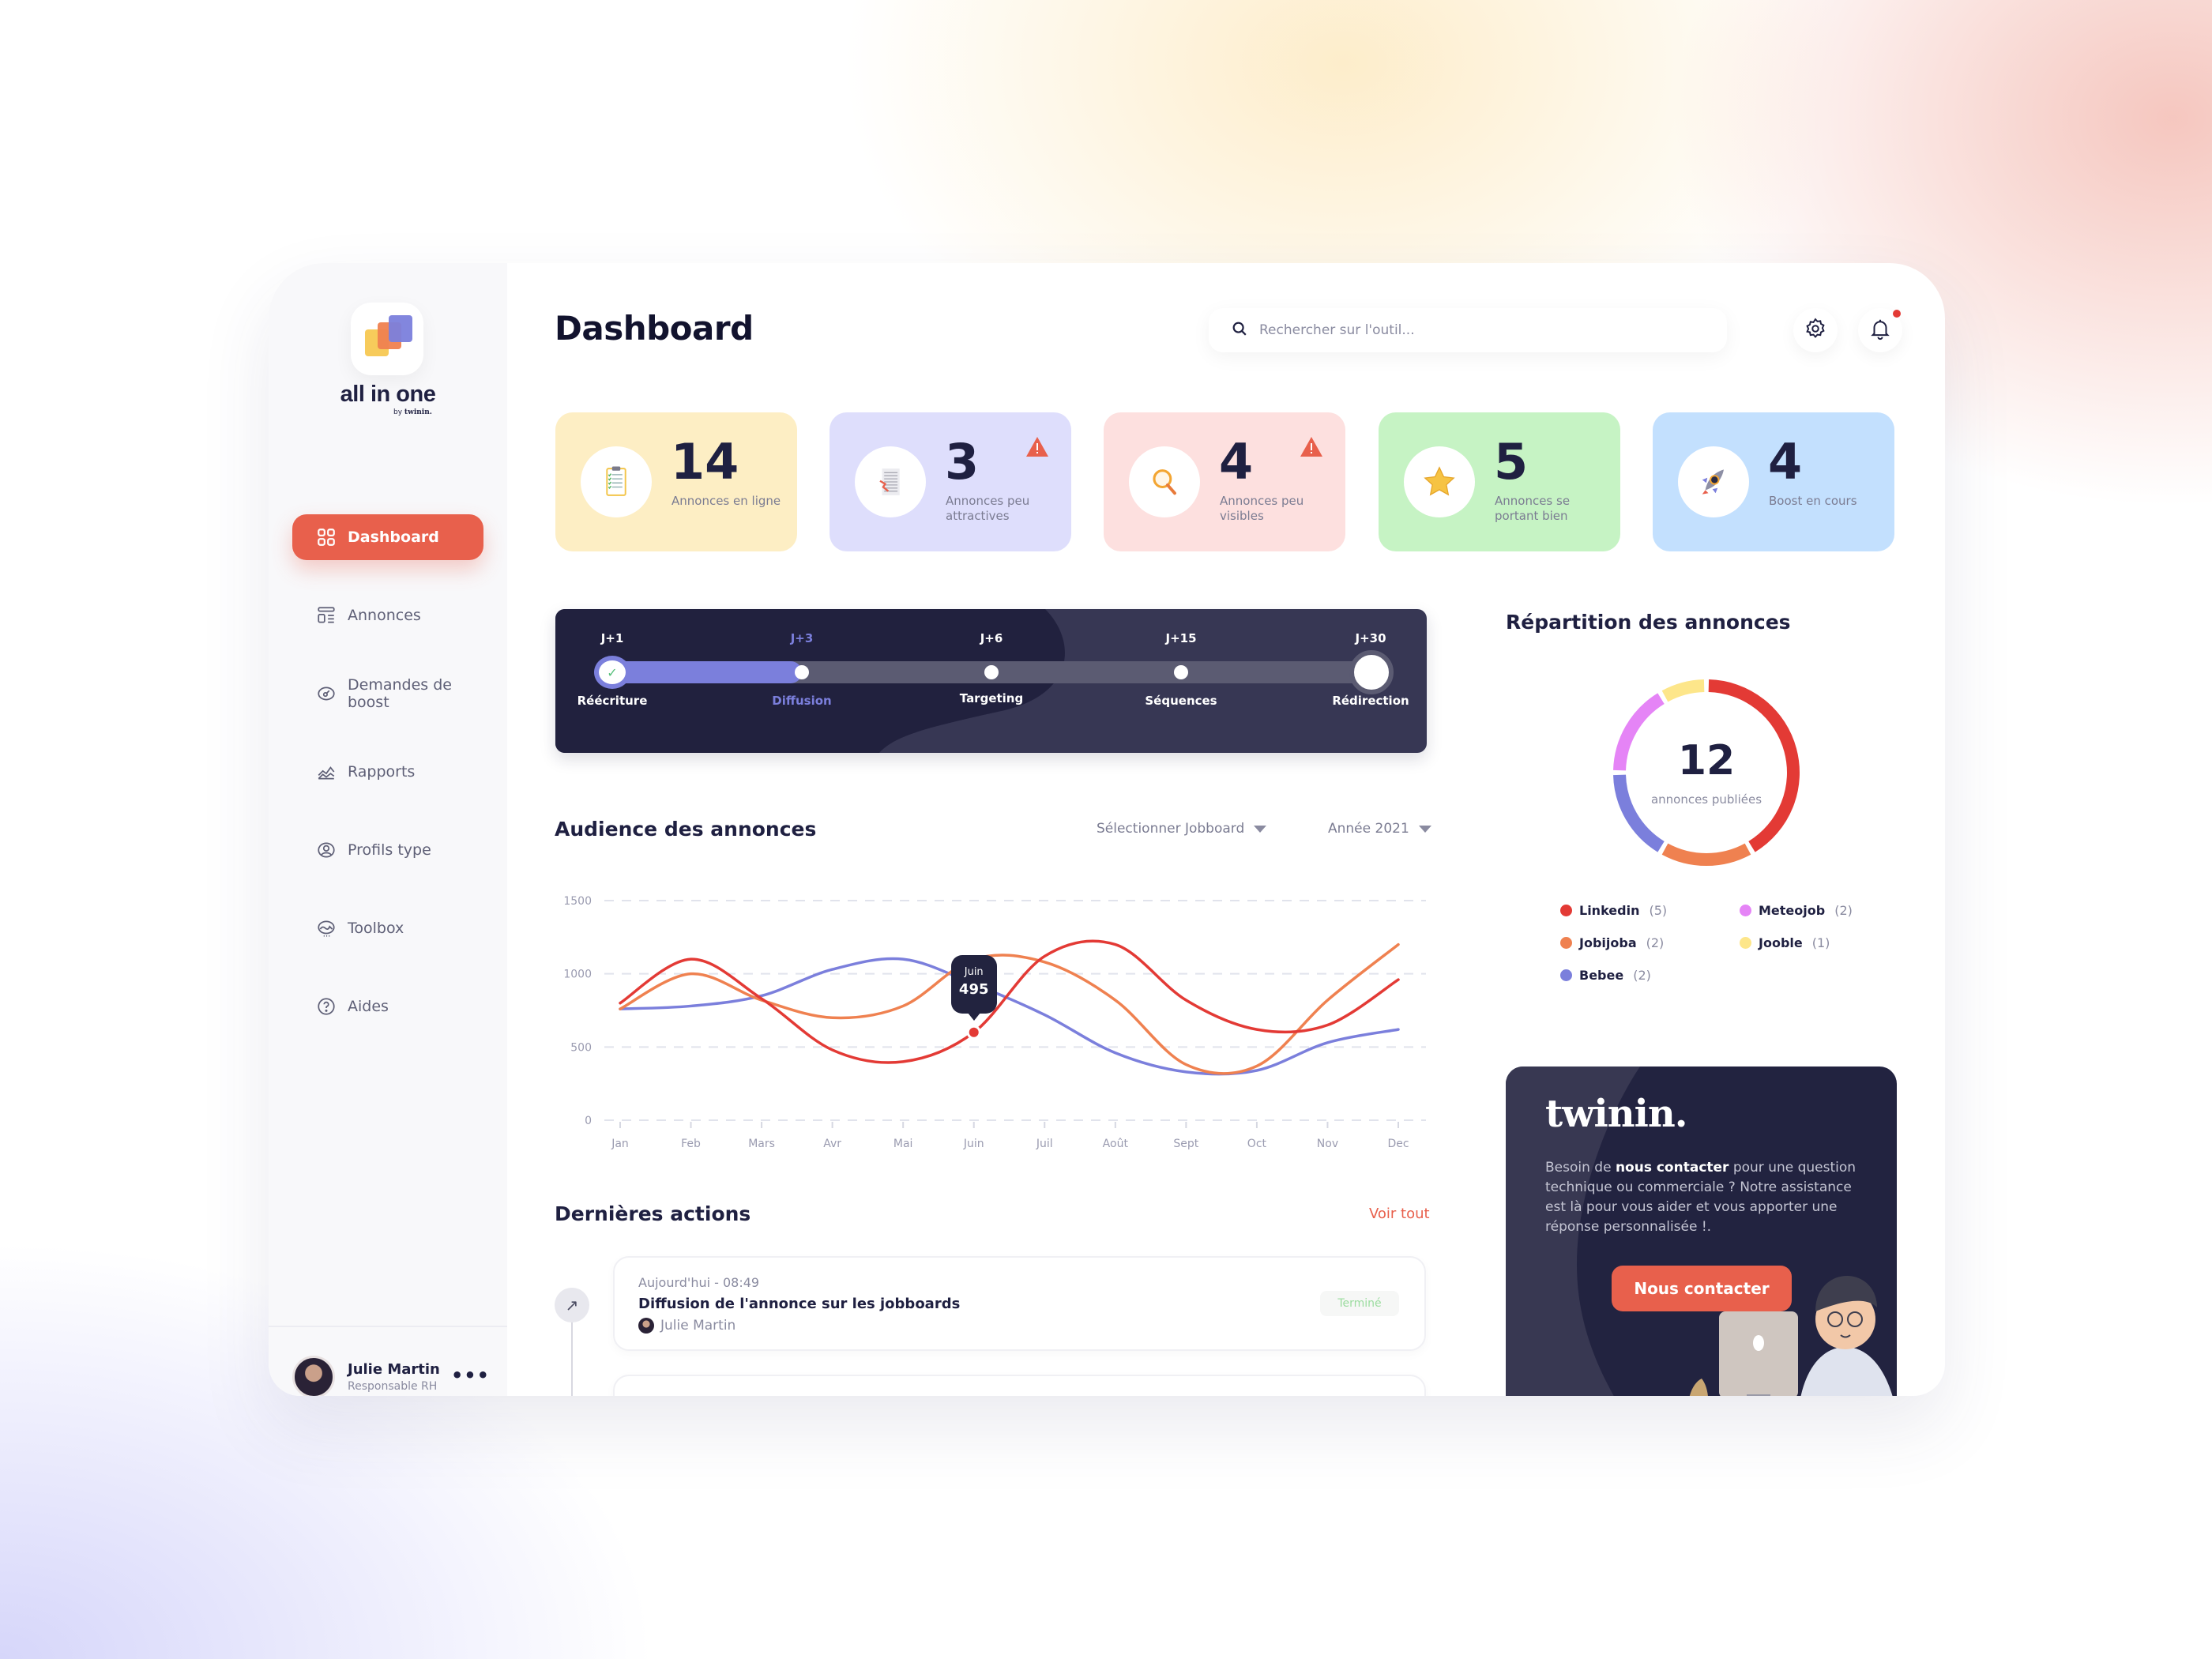 The width and height of the screenshot is (2212, 1659). I want to click on stat-card-online: 14 Annonces en ligne, so click(676, 482).